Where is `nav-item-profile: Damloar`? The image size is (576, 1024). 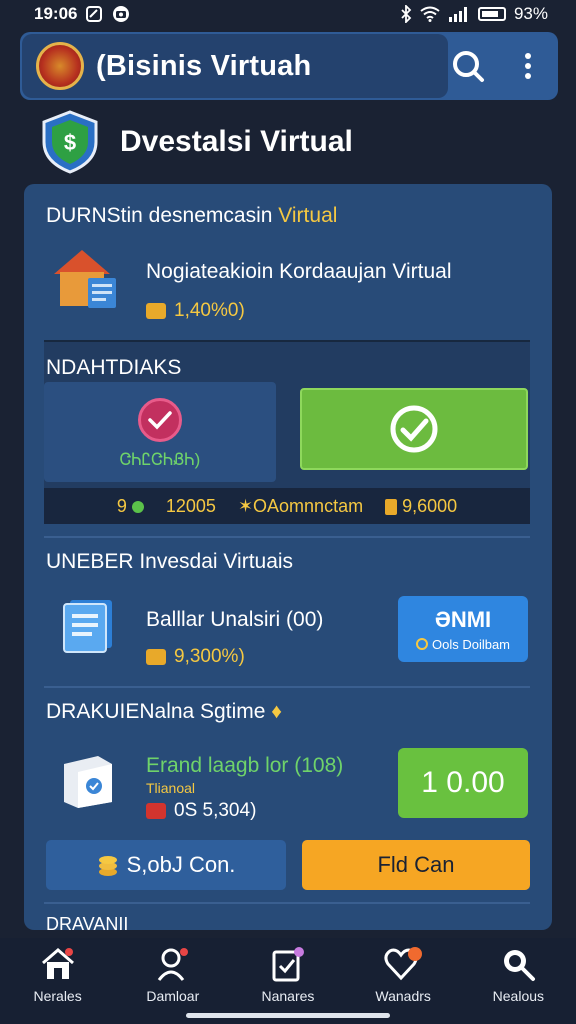
nav-item-profile: Damloar is located at coordinates (173, 975).